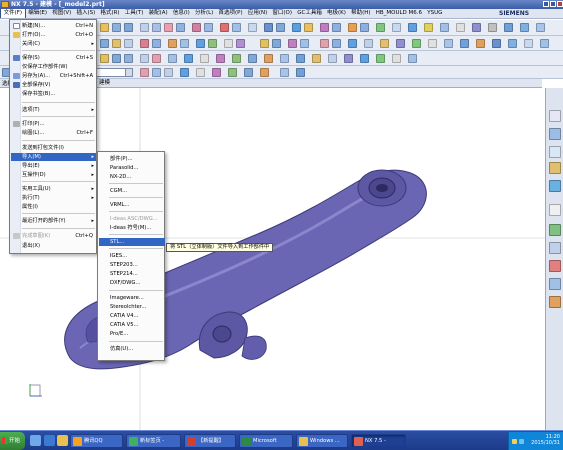  What do you see at coordinates (200, 72) in the screenshot?
I see `snap-center-icon` at bounding box center [200, 72].